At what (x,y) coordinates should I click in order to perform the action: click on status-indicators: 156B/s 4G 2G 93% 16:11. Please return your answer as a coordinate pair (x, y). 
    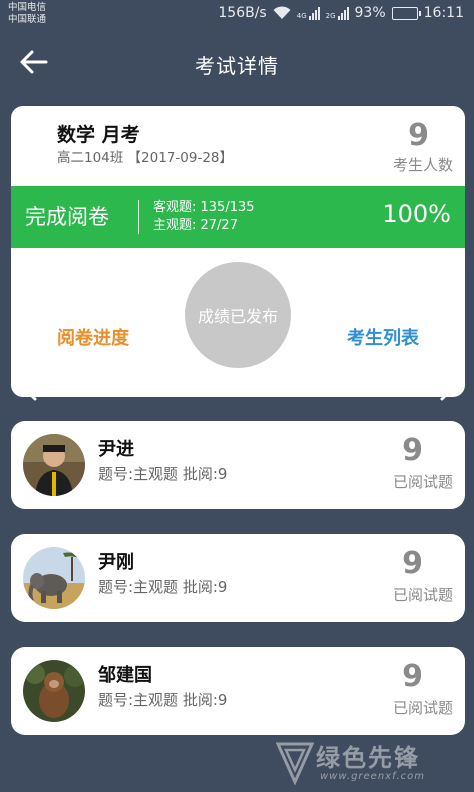
    Looking at the image, I should click on (341, 13).